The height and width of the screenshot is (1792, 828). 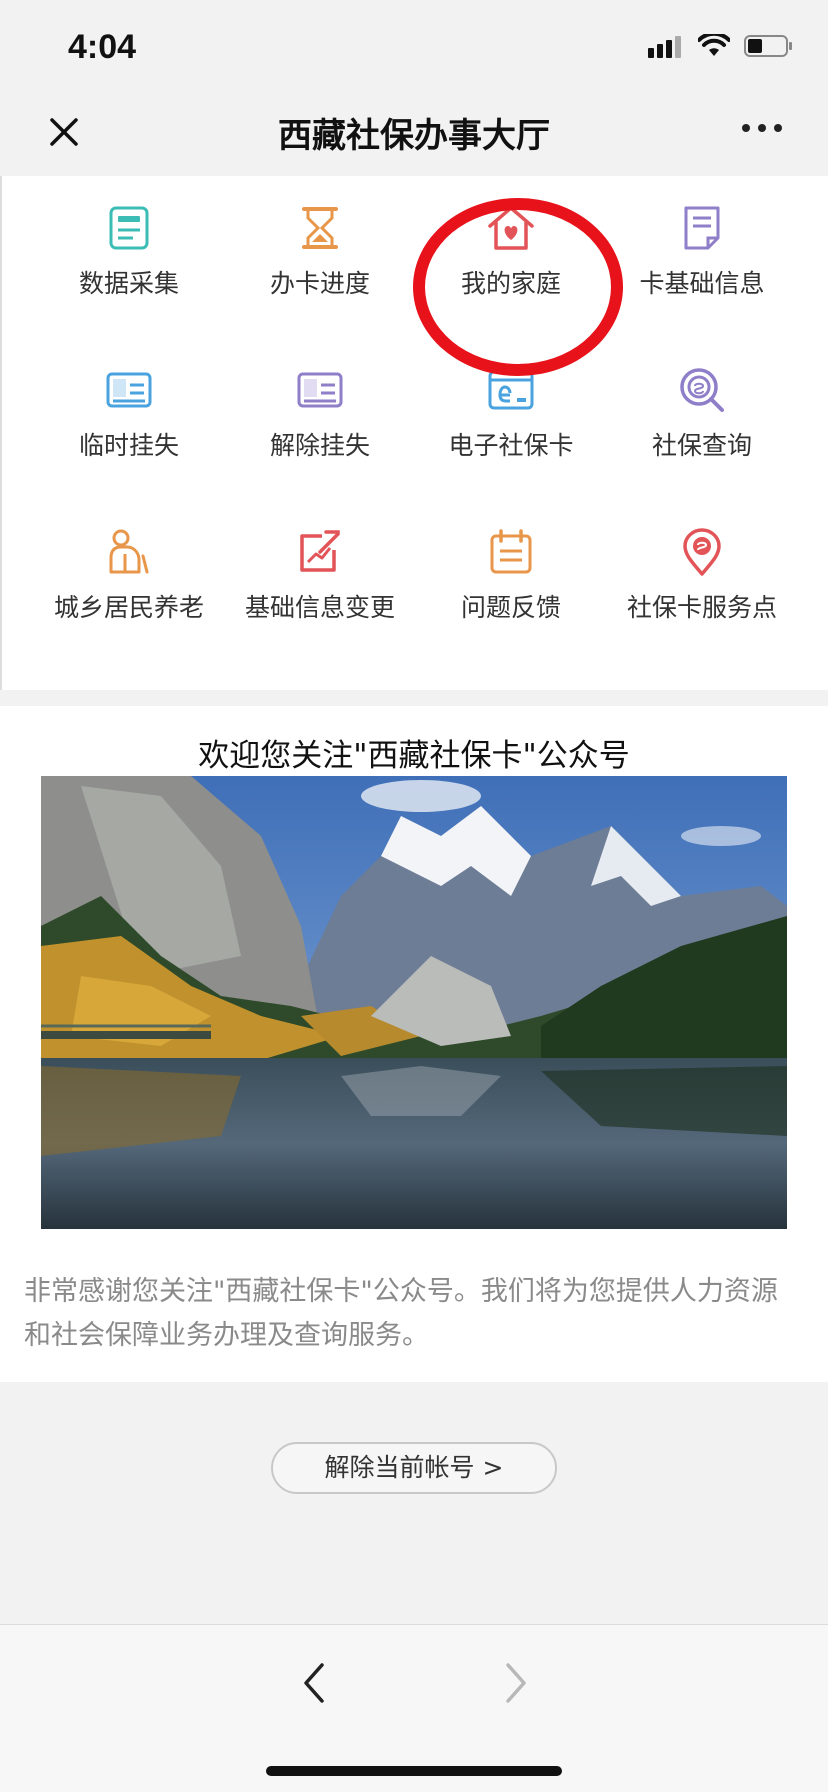 I want to click on document-icon, so click(x=702, y=228).